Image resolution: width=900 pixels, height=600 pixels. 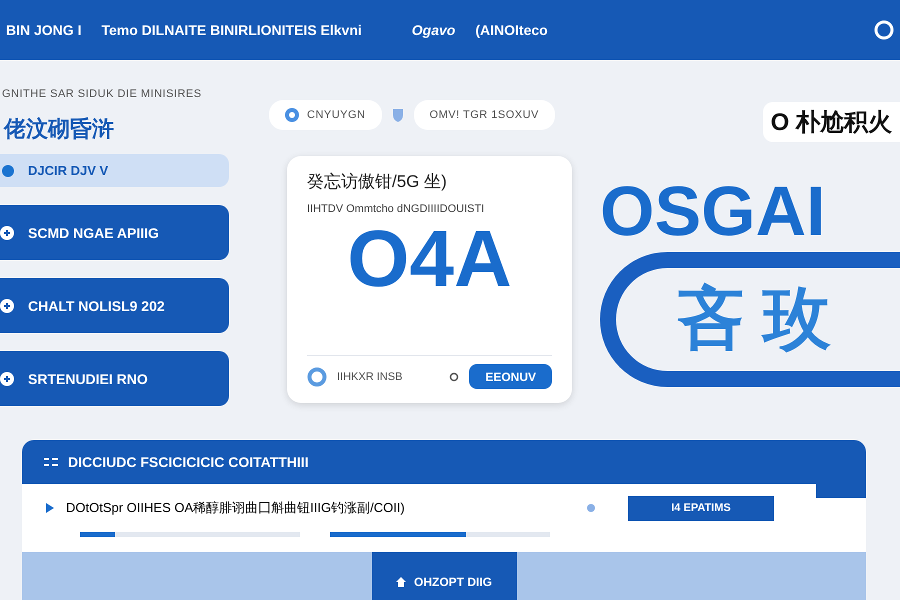 What do you see at coordinates (511, 30) in the screenshot?
I see `nav-link: (AINOIteco` at bounding box center [511, 30].